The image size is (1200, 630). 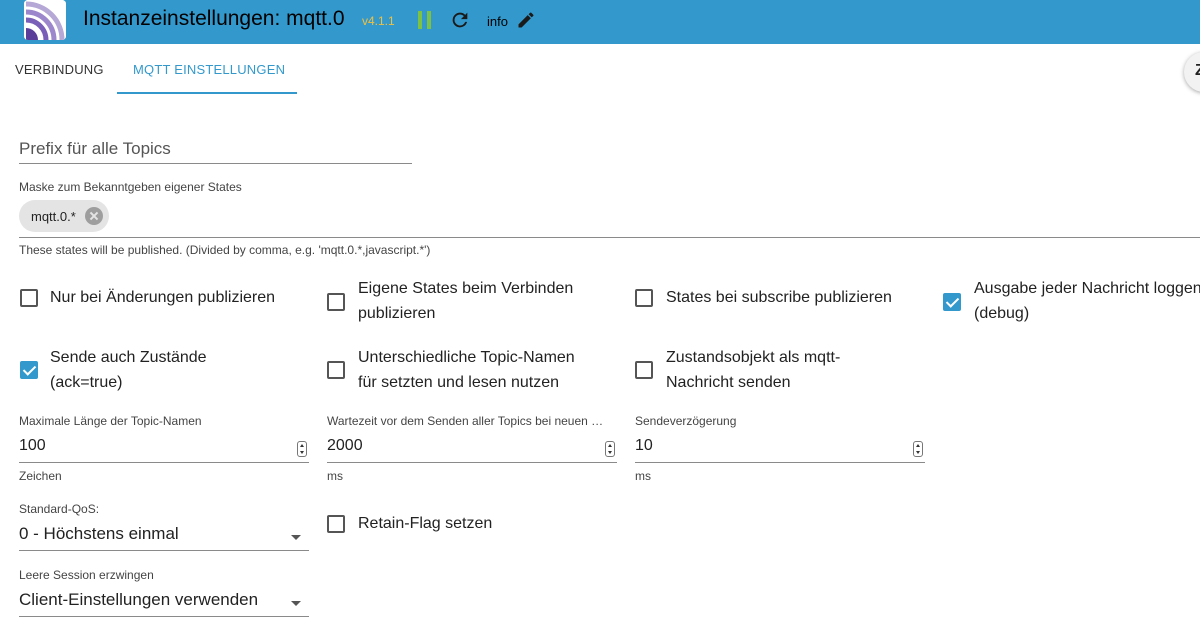 What do you see at coordinates (460, 20) in the screenshot?
I see `refresh-icon` at bounding box center [460, 20].